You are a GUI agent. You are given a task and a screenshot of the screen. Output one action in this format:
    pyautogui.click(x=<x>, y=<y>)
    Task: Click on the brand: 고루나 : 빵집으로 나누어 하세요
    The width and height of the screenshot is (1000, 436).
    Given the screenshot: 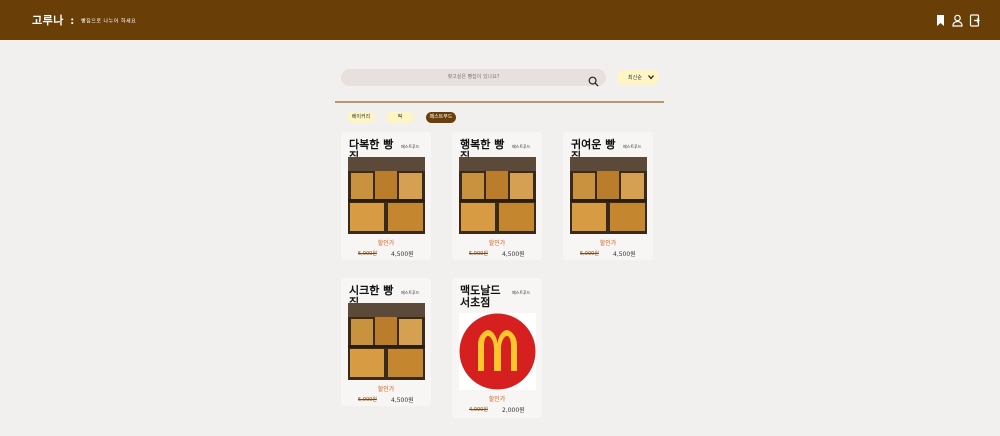 What is the action you would take?
    pyautogui.click(x=84, y=20)
    